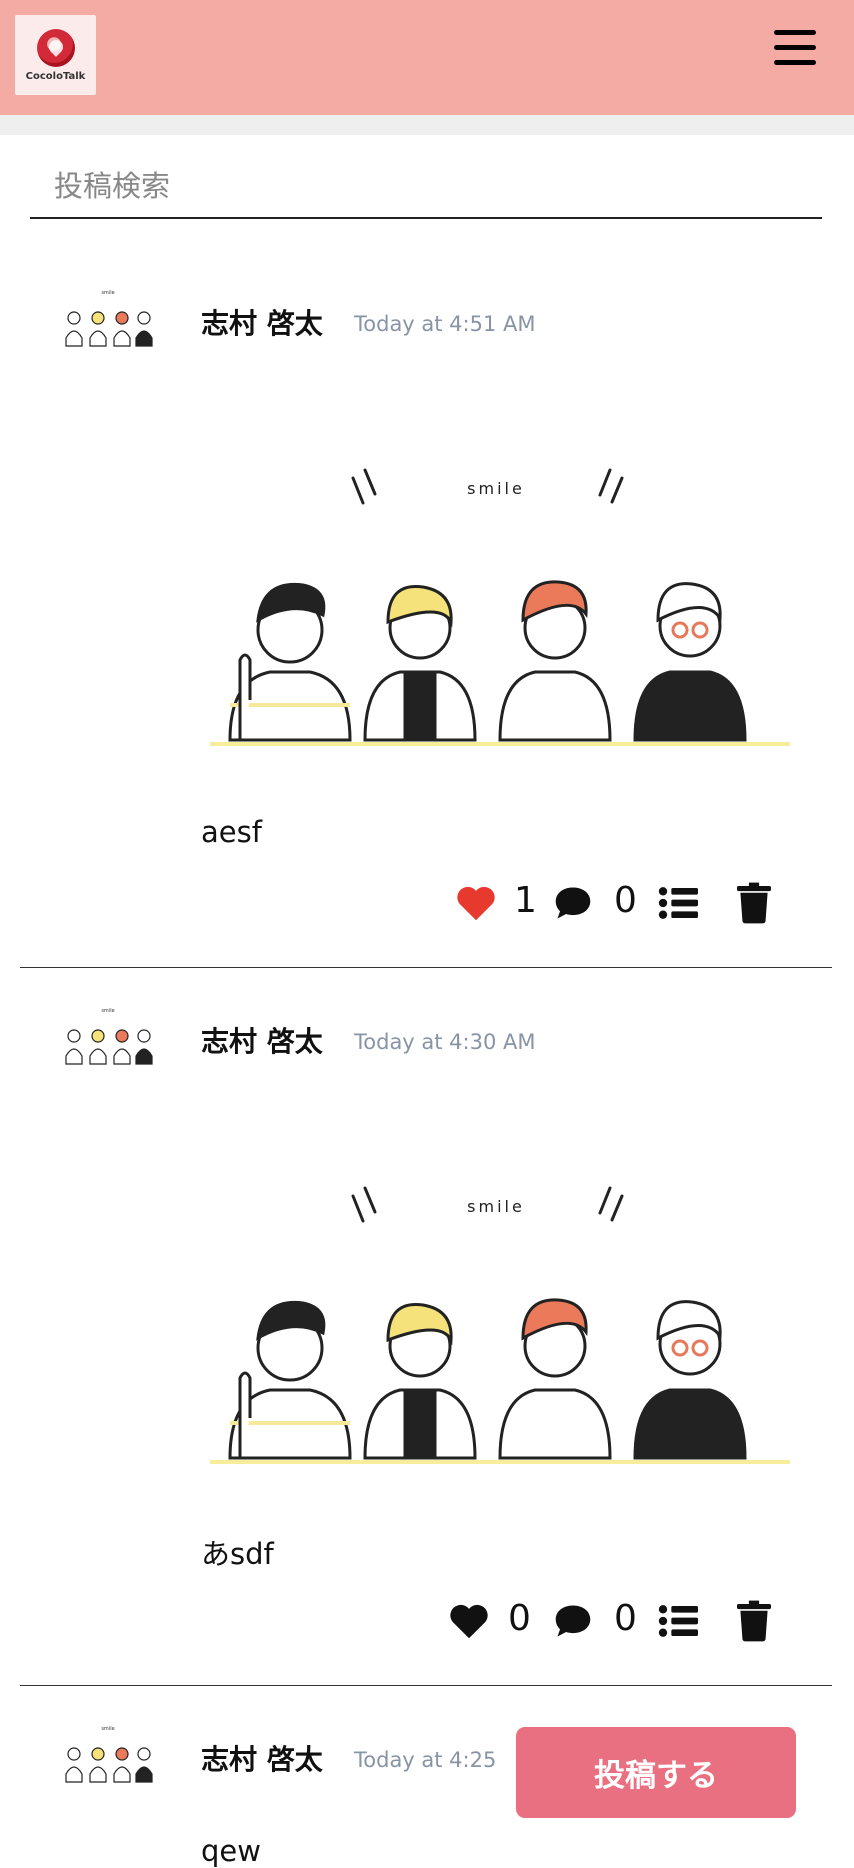 The image size is (854, 1868). What do you see at coordinates (519, 1618) in the screenshot?
I see `like-count: 0` at bounding box center [519, 1618].